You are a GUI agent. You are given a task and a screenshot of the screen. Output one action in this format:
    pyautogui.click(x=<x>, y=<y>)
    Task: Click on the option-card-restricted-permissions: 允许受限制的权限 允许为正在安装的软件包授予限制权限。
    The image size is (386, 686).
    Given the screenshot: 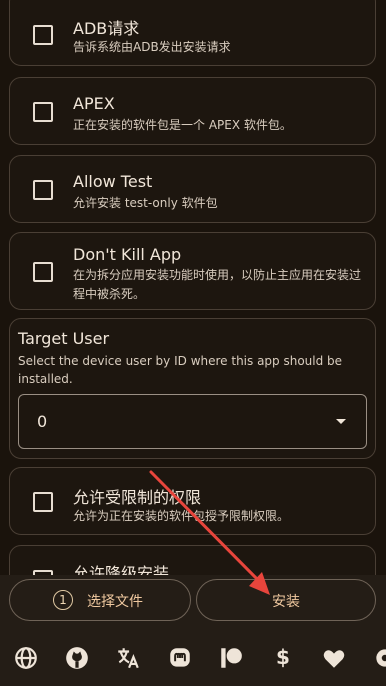 What is the action you would take?
    pyautogui.click(x=192, y=501)
    